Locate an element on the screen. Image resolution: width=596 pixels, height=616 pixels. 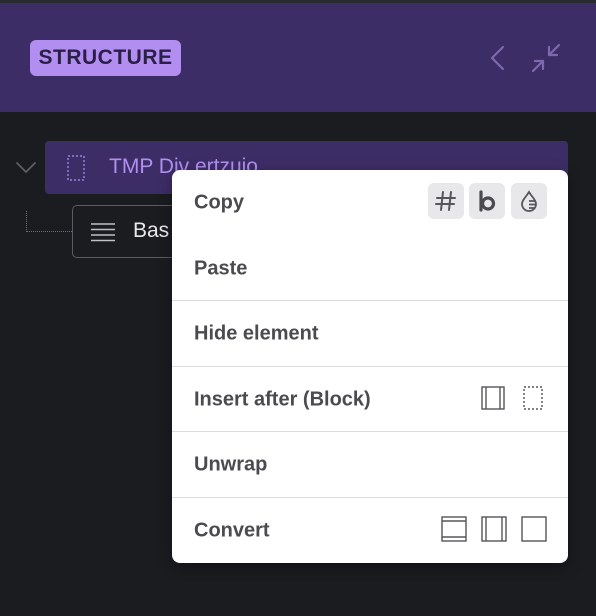
menu-item-insert-after: Insert after (Block) is located at coordinates (370, 400).